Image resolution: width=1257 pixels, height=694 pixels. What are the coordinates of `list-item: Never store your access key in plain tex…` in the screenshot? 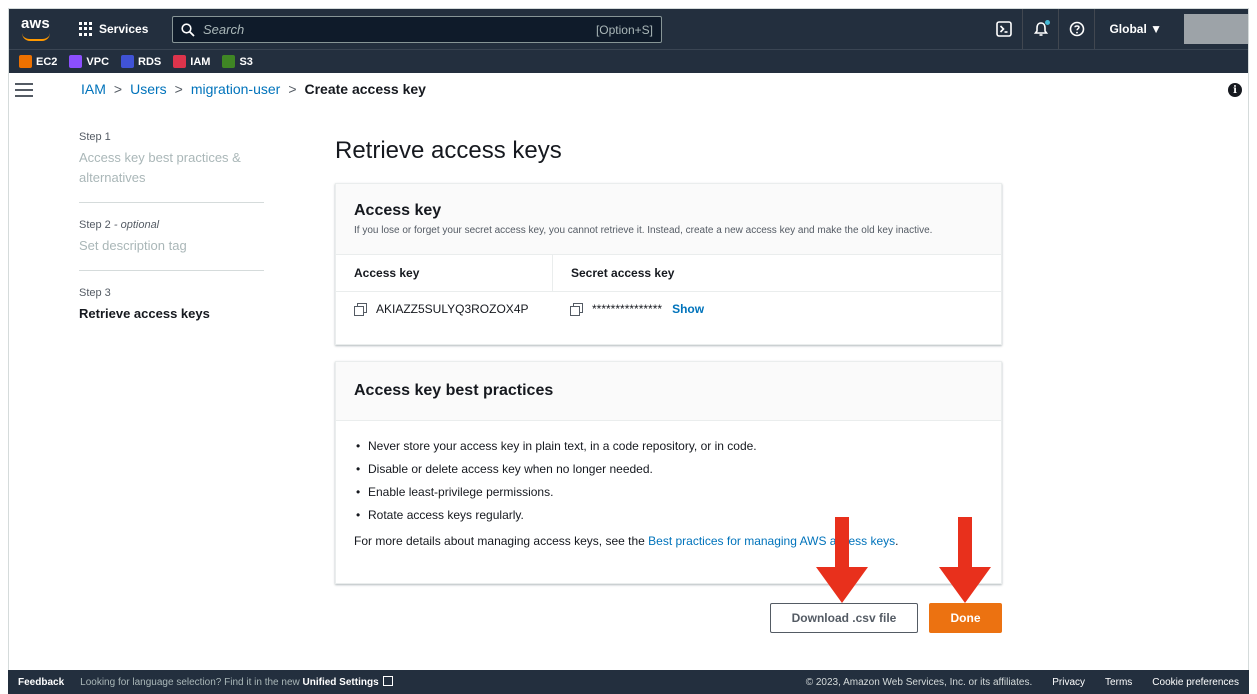 It's located at (668, 446).